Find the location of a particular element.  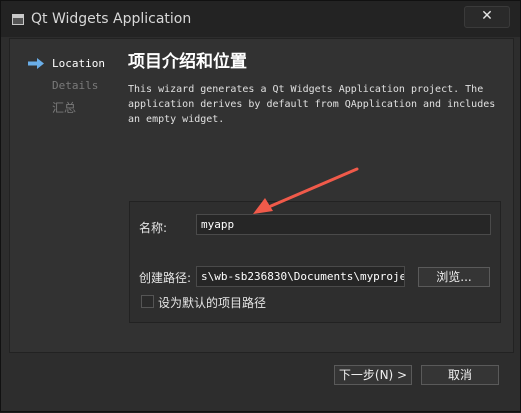

next-button: 下一步(N) > is located at coordinates (373, 375).